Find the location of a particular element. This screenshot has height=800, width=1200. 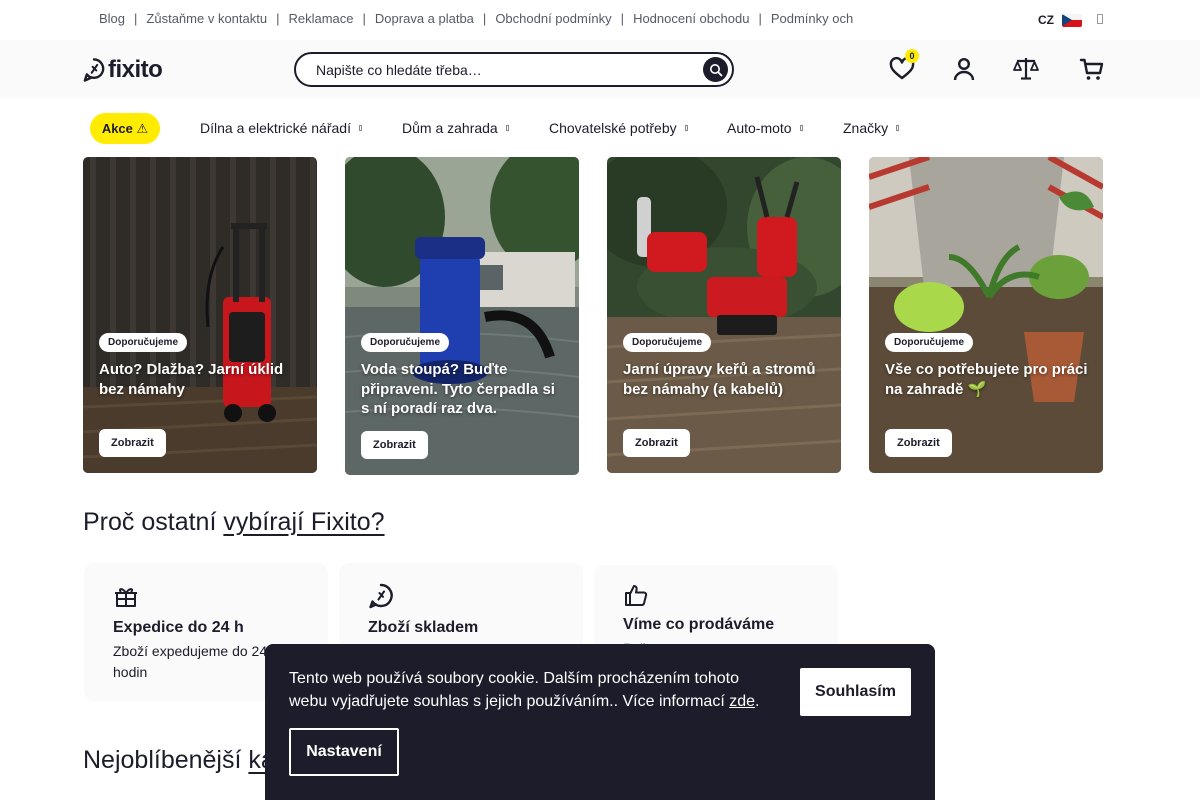

czech-flag-icon is located at coordinates (1072, 20).